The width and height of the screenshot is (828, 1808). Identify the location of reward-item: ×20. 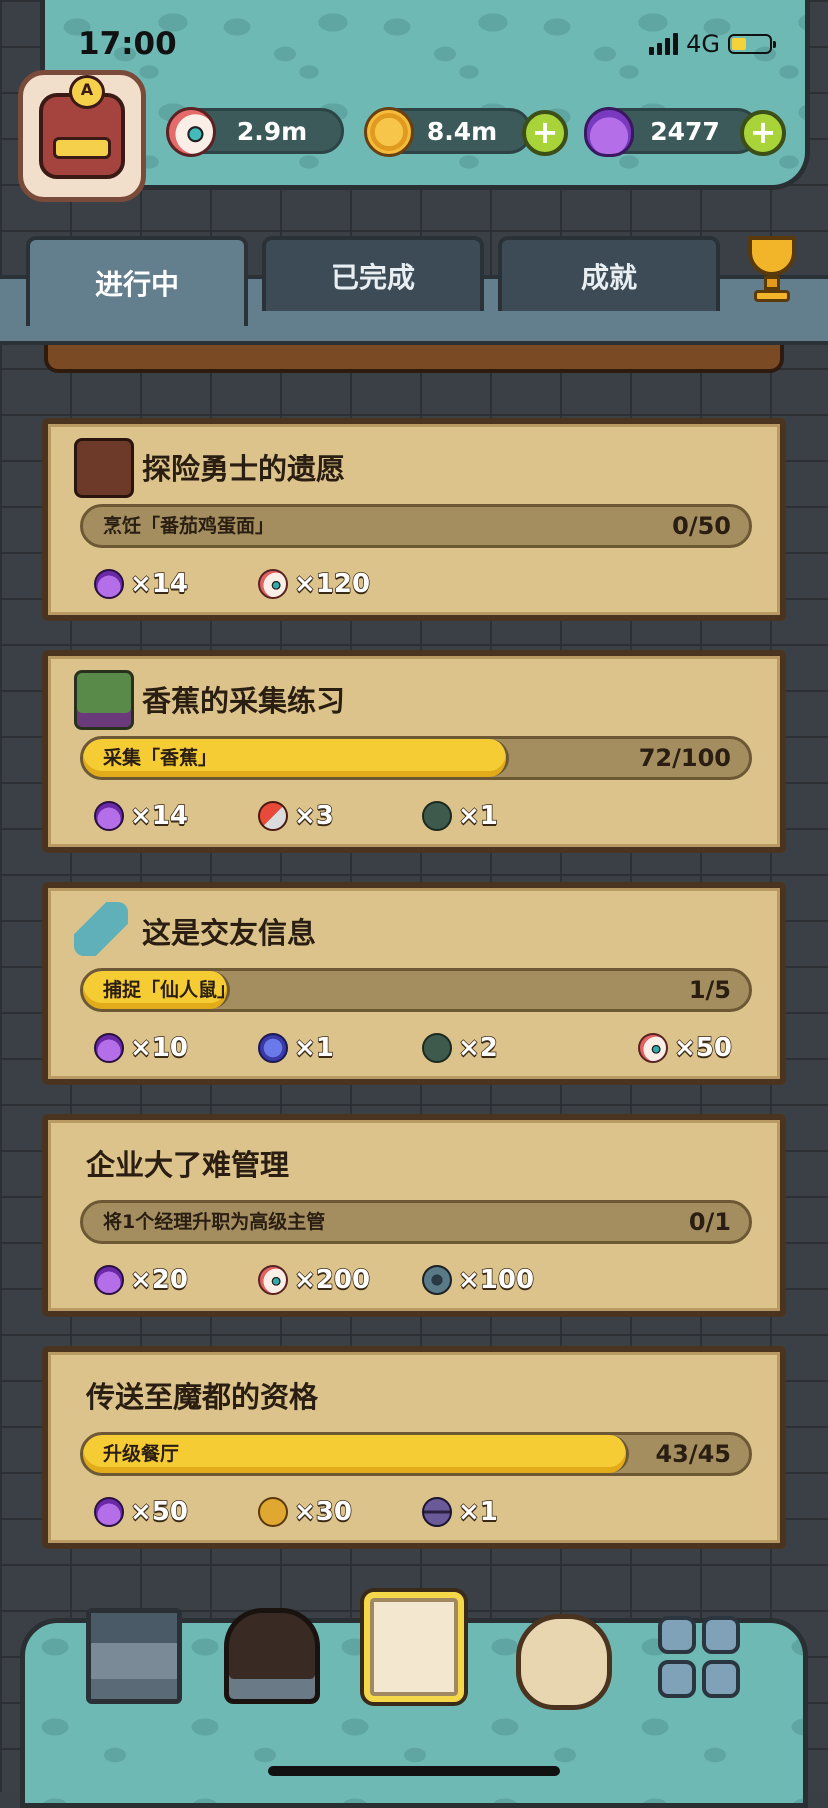
(141, 1280).